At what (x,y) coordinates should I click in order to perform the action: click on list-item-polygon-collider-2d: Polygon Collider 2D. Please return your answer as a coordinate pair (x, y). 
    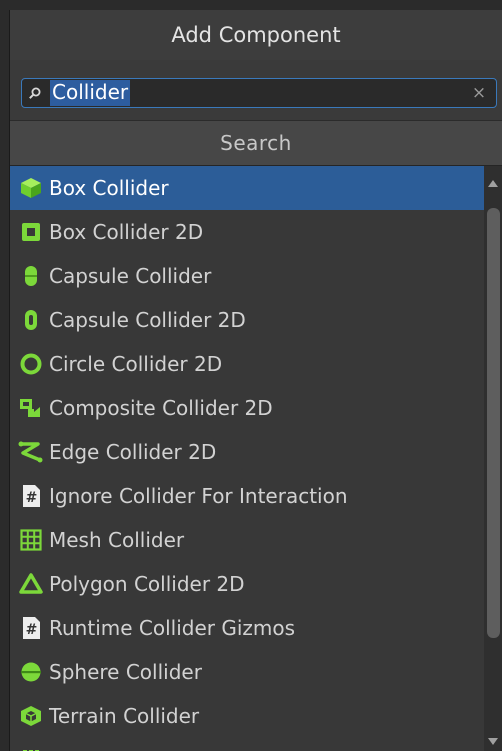
    Looking at the image, I should click on (247, 584).